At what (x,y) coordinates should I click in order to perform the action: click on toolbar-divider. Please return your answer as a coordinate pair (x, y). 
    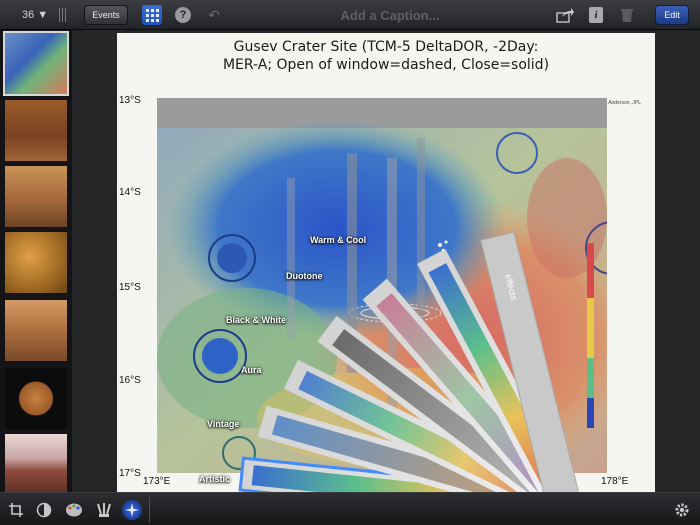
    Looking at the image, I should click on (149, 510).